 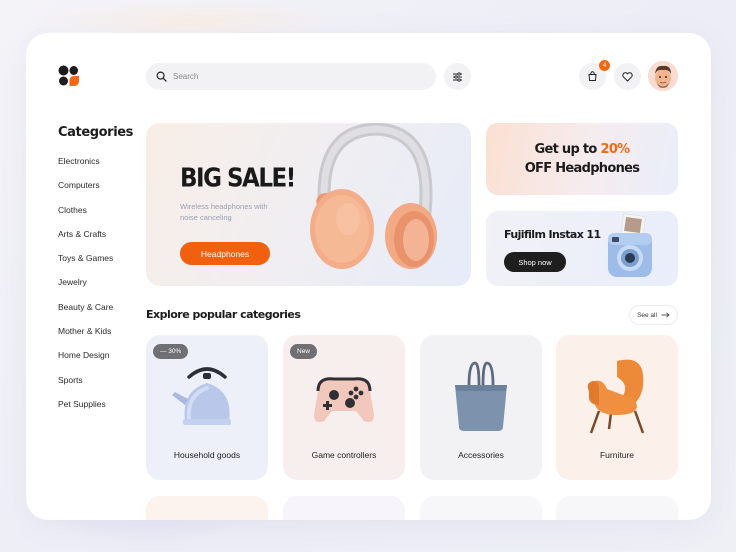 I want to click on sidebar-item-jewelry: Jewelry, so click(x=85, y=289).